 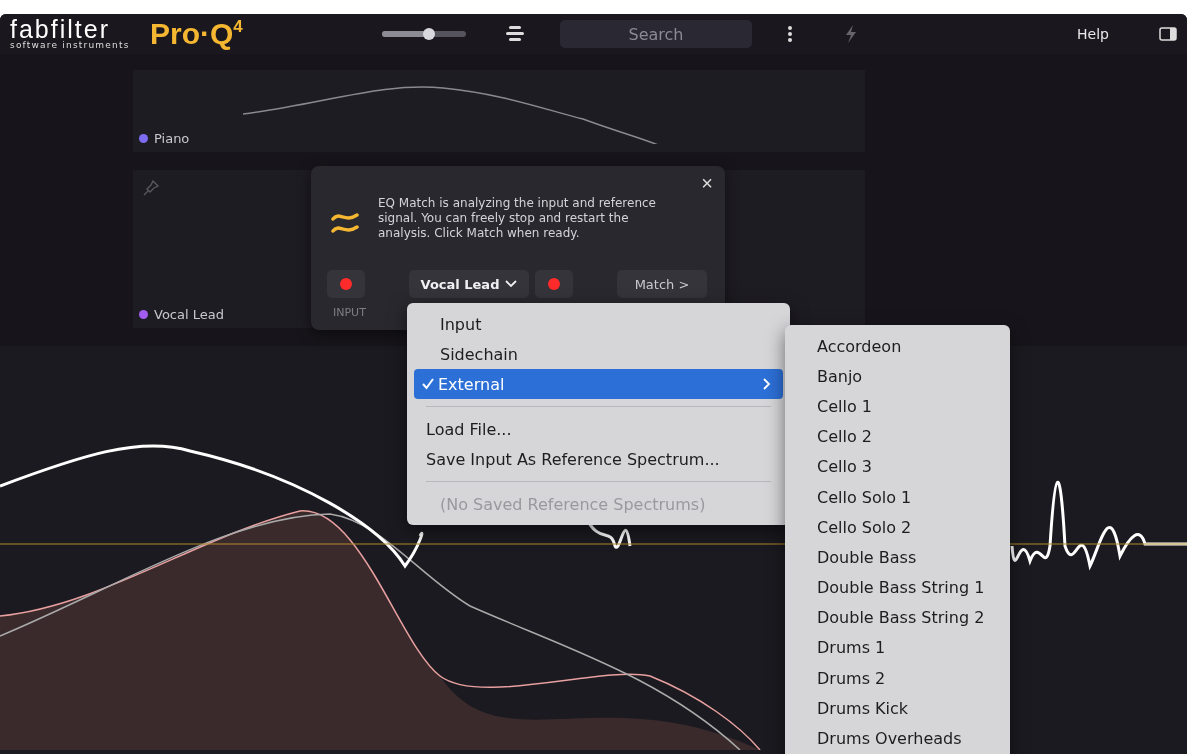 What do you see at coordinates (151, 188) in the screenshot?
I see `pin-icon` at bounding box center [151, 188].